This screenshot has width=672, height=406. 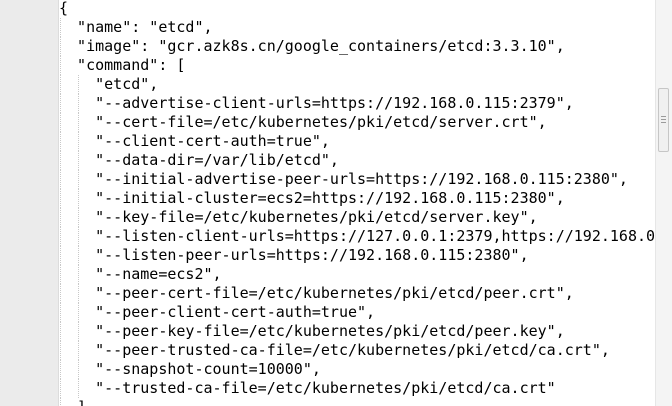 What do you see at coordinates (64, 8) in the screenshot?
I see `code-text: {` at bounding box center [64, 8].